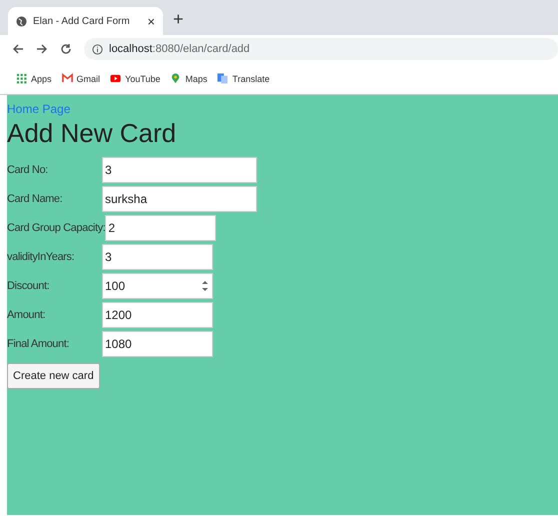 The image size is (558, 516). What do you see at coordinates (243, 78) in the screenshot?
I see `bookmark-link: Translate` at bounding box center [243, 78].